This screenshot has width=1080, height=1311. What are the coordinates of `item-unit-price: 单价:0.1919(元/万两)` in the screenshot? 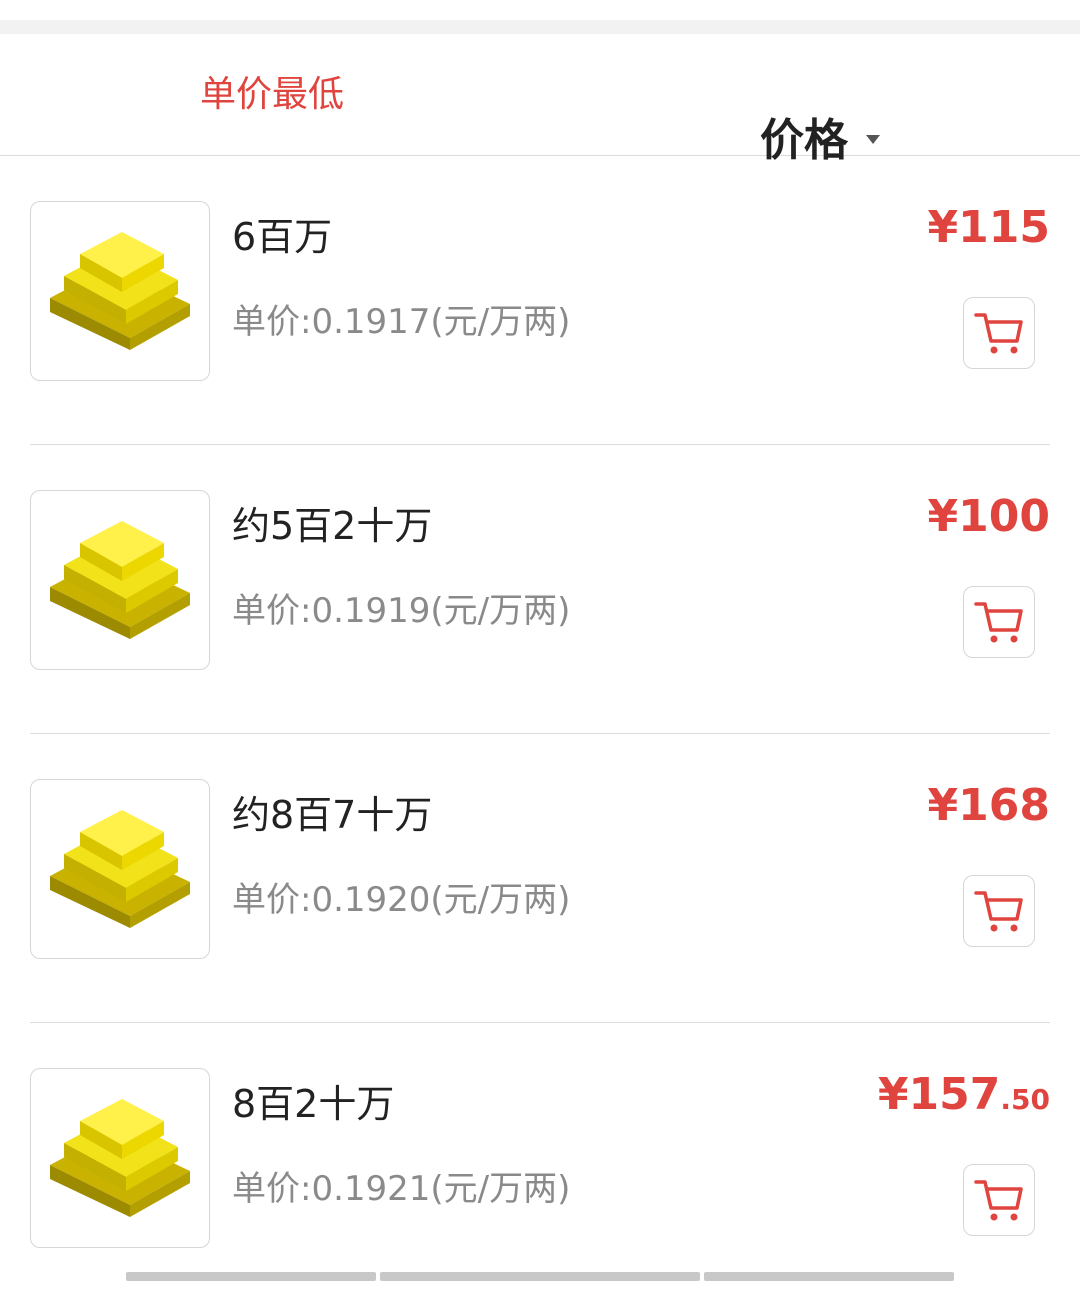 It's located at (401, 611).